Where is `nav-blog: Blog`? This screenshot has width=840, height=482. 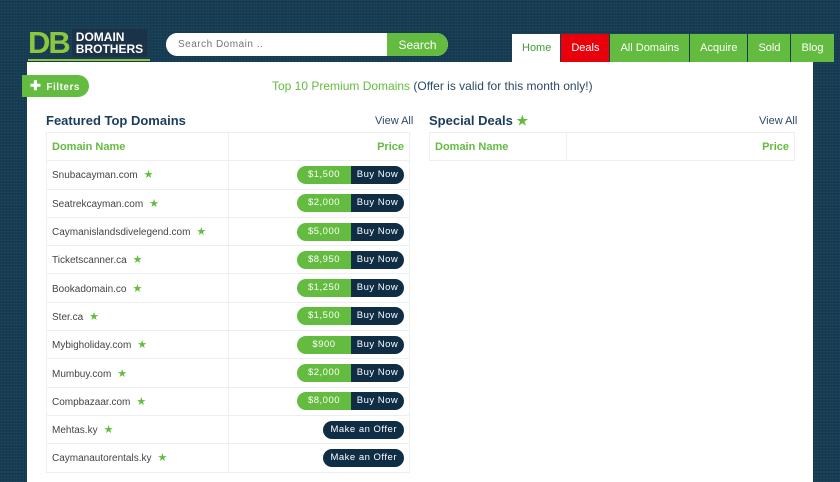
nav-blog: Blog is located at coordinates (812, 48).